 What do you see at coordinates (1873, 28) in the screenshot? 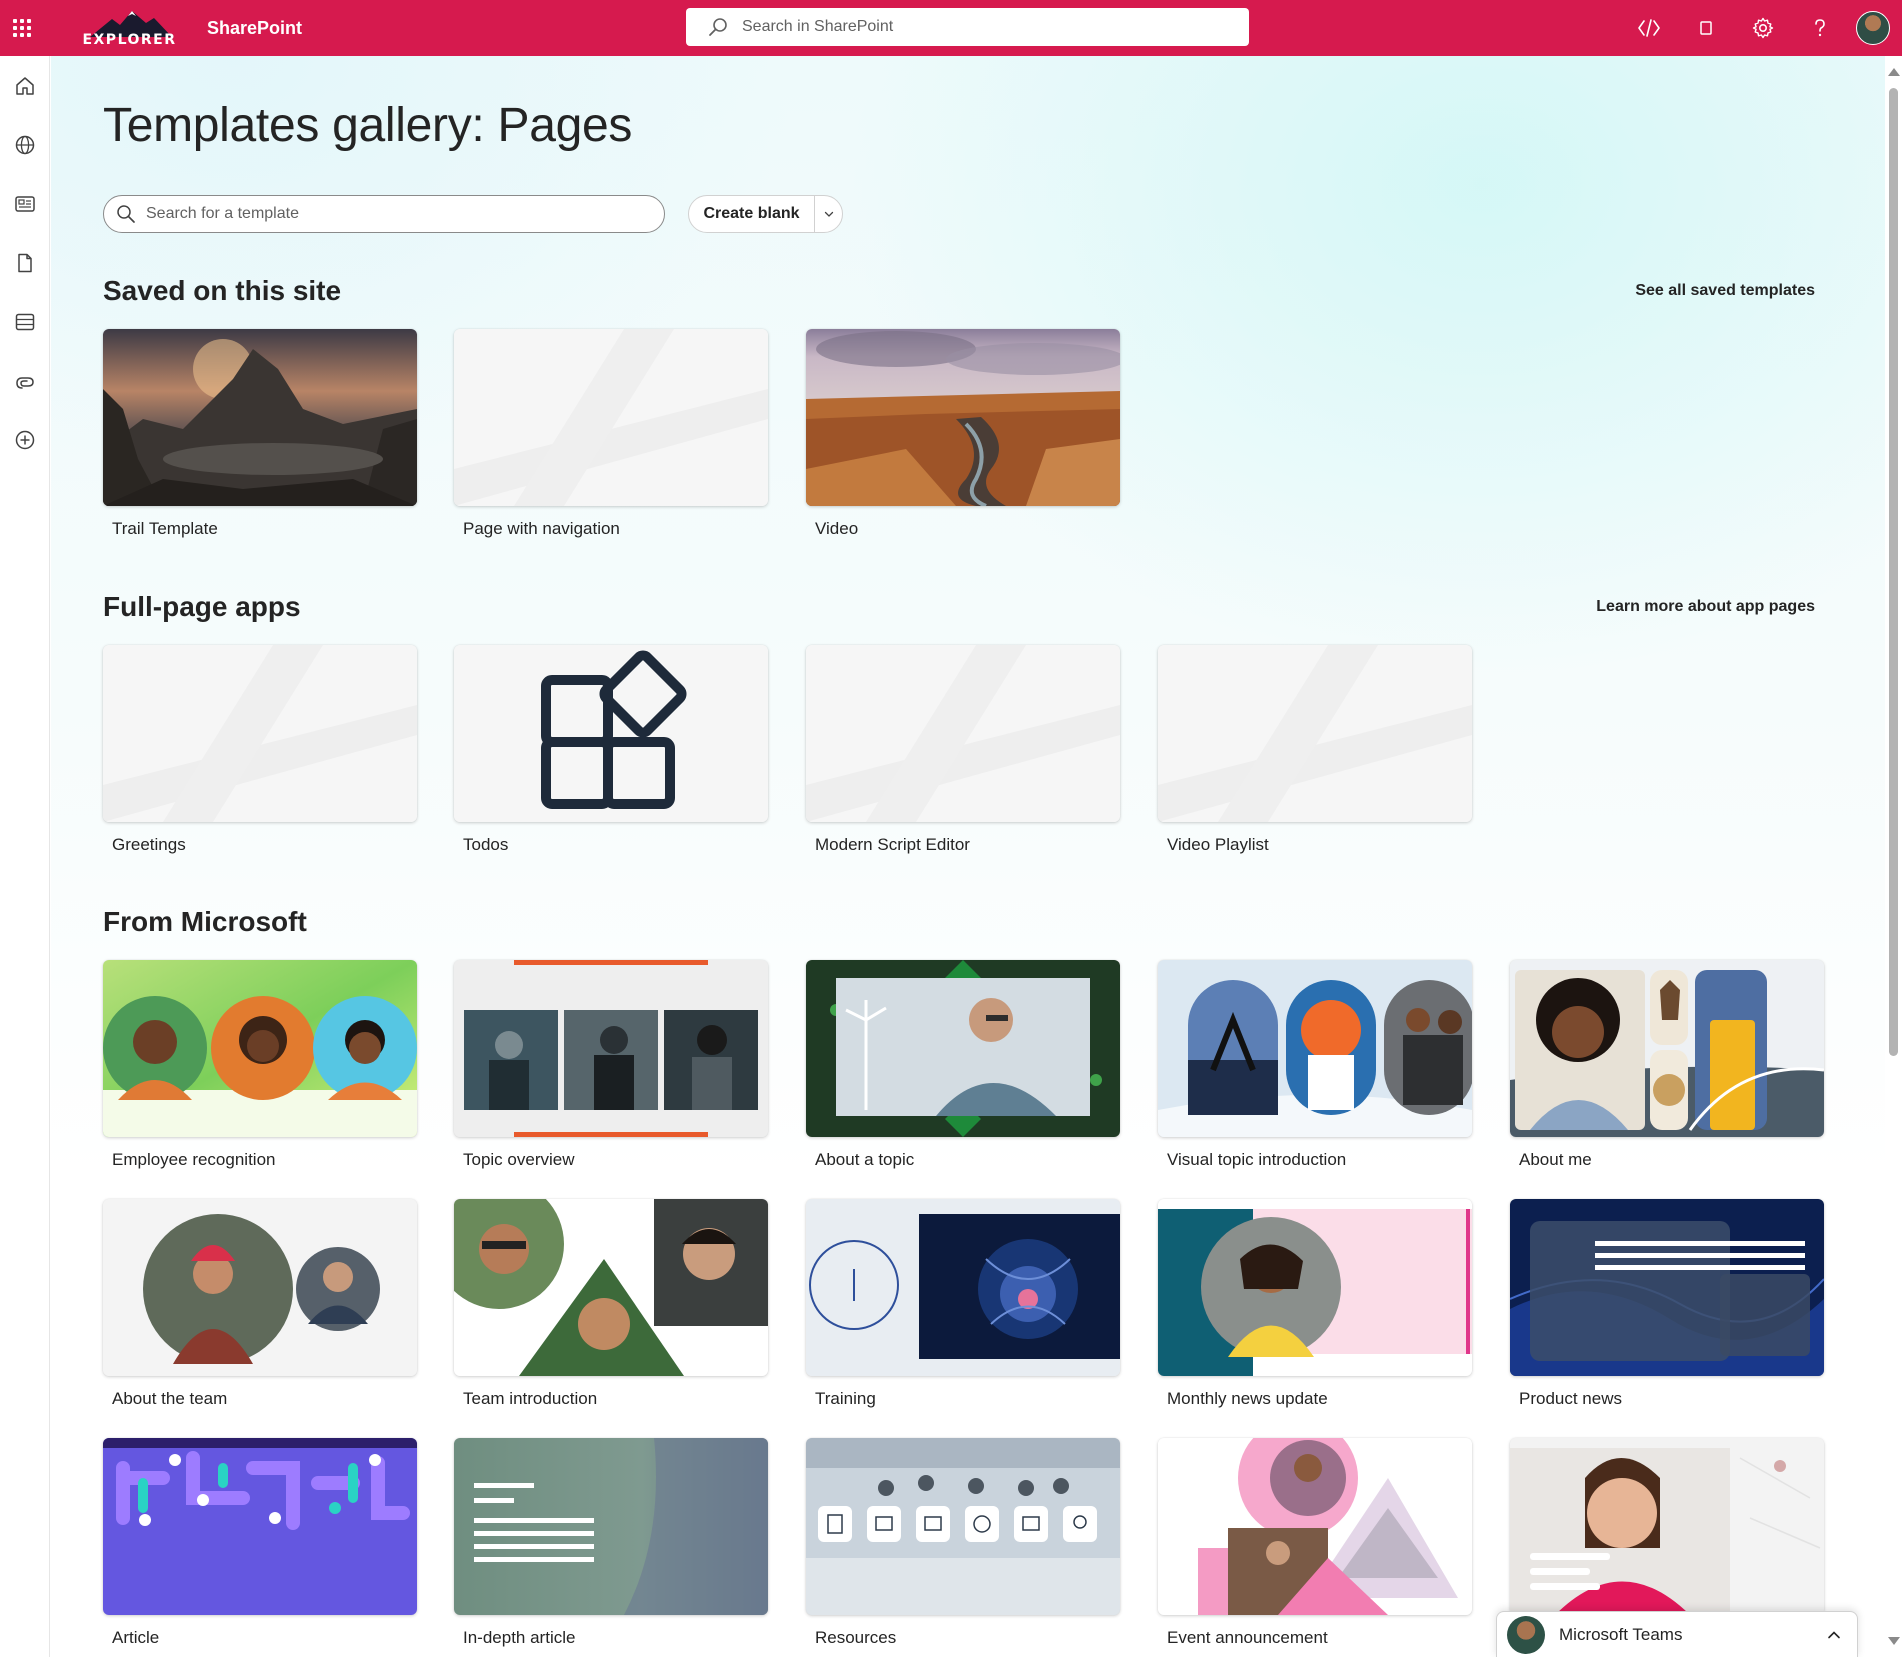
I see `user-avatar` at bounding box center [1873, 28].